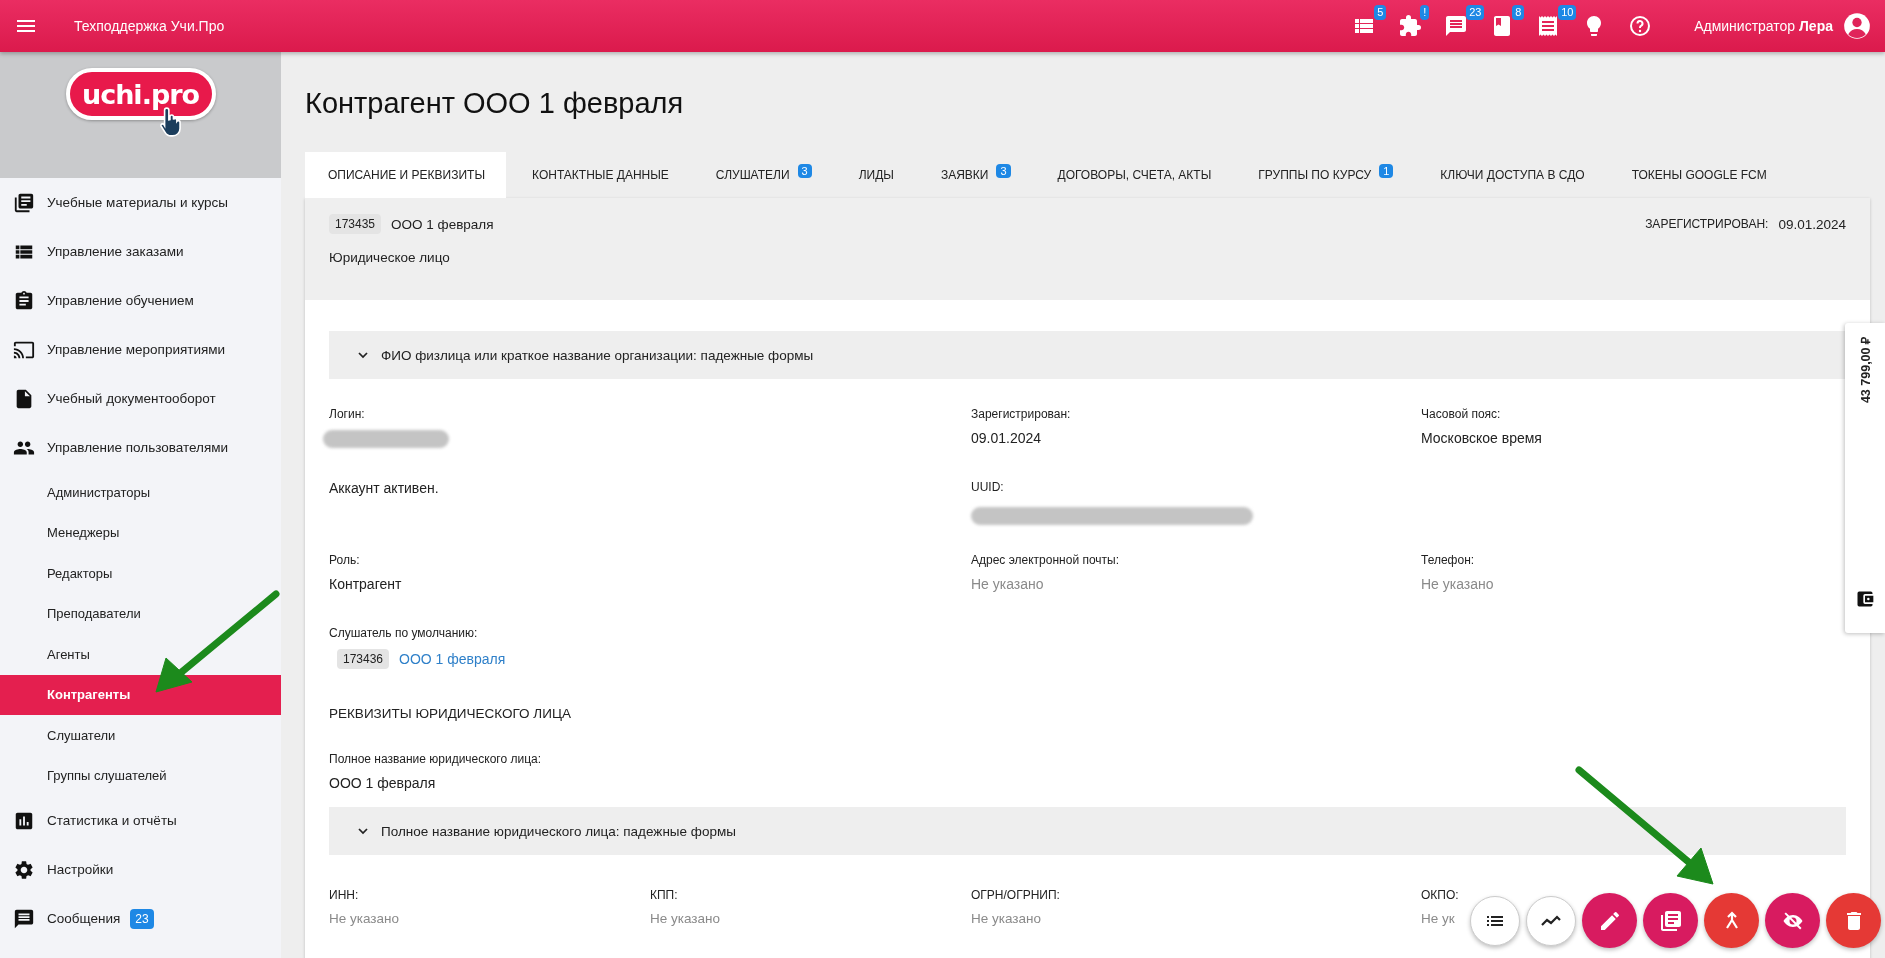  I want to click on field-value: Контрагент, so click(365, 584).